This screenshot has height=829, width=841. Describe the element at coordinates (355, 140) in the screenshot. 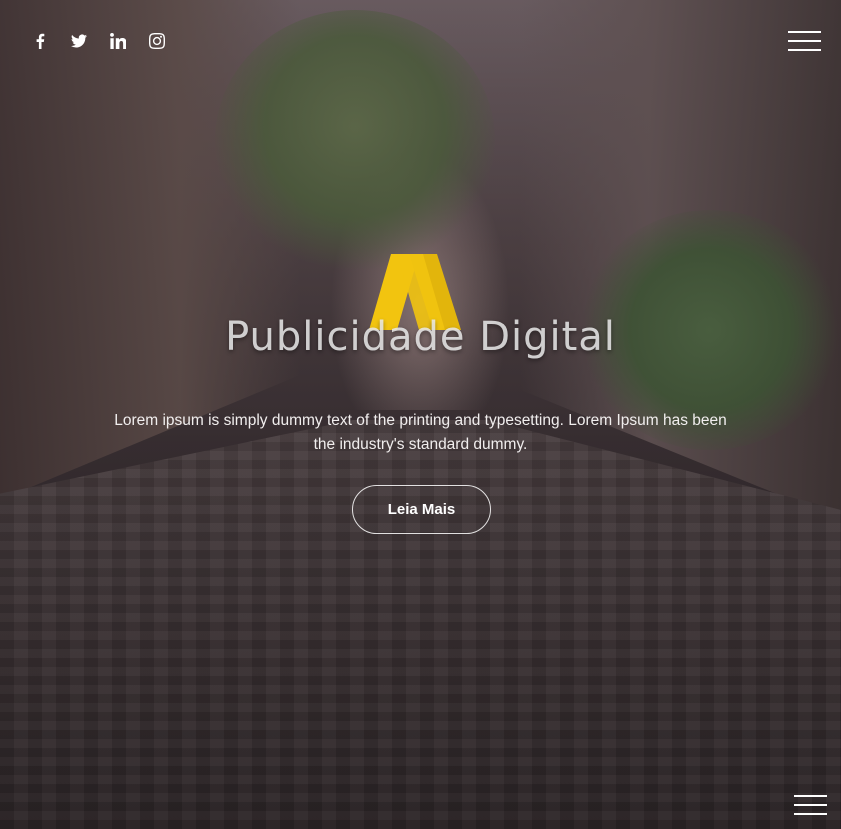

I see `tree-left` at that location.